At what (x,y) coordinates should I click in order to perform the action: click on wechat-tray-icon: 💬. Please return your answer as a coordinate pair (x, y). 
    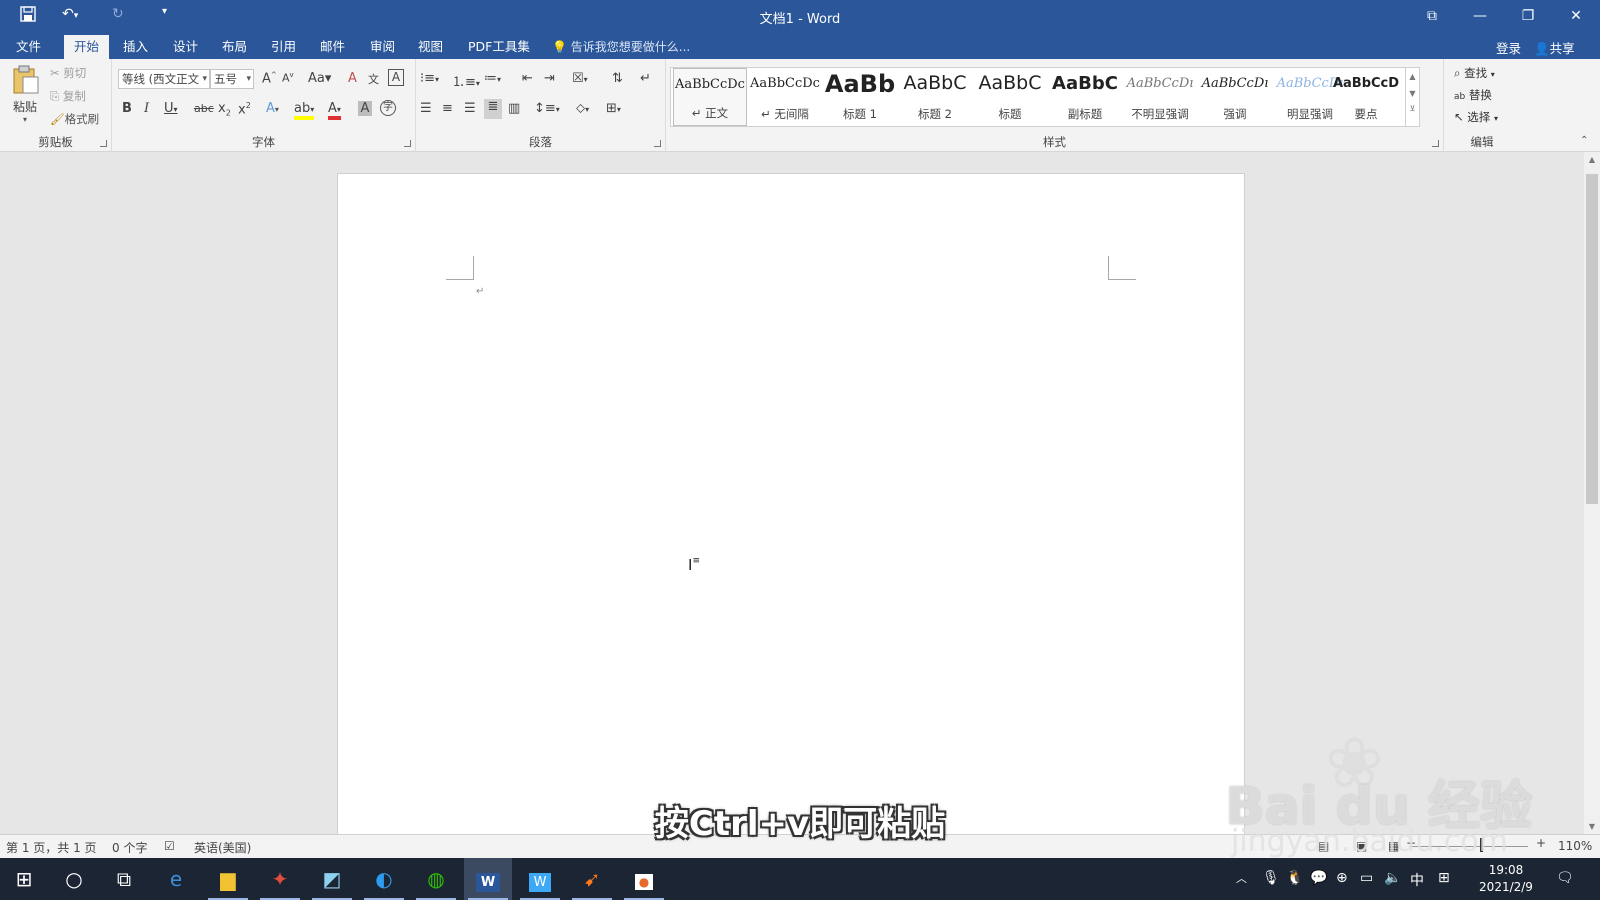
    Looking at the image, I should click on (1318, 878).